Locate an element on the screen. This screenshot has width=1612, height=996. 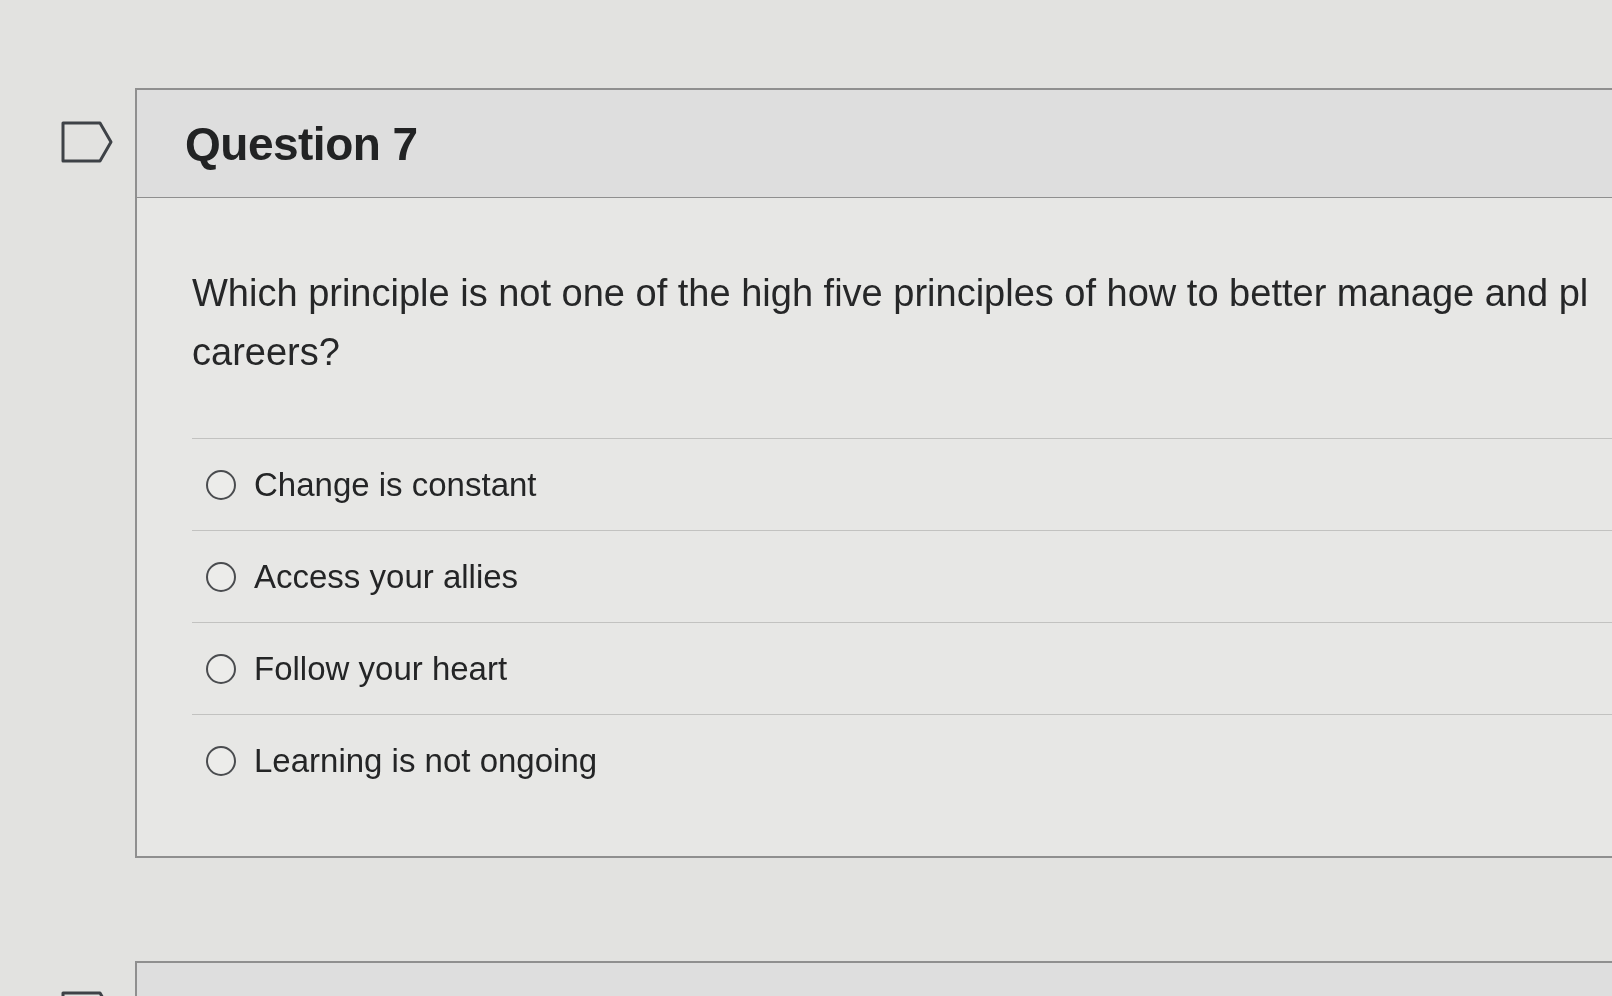
answer-option-label: Follow your heart is located at coordinates (381, 668).